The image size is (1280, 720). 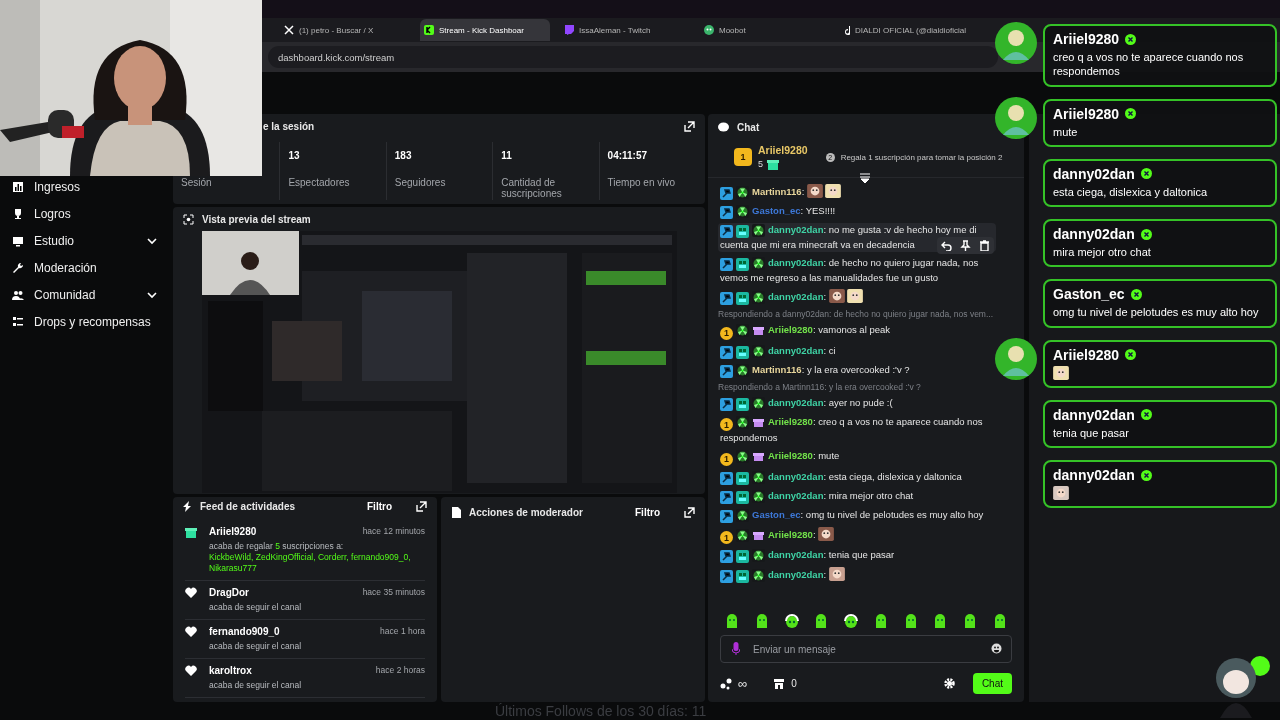 What do you see at coordinates (748, 127) in the screenshot?
I see `panel-title: Chat` at bounding box center [748, 127].